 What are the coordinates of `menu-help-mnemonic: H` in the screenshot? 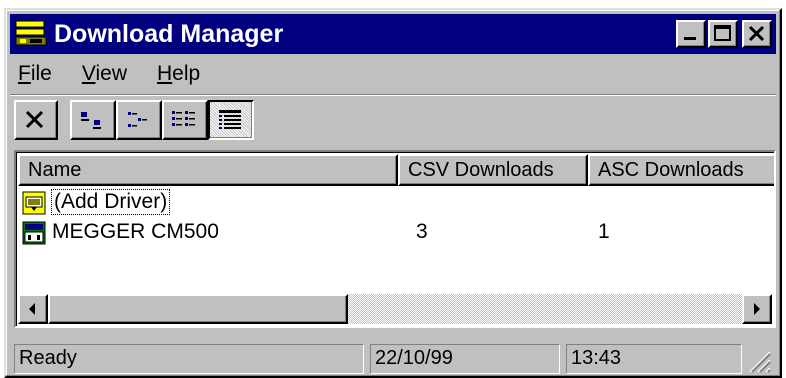 It's located at (165, 73).